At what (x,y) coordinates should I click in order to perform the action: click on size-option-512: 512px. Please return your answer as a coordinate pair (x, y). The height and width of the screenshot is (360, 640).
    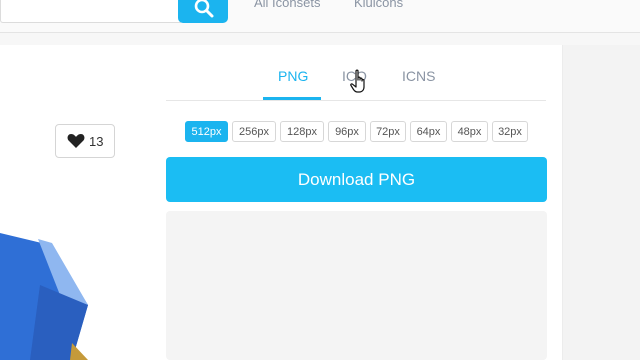
    Looking at the image, I should click on (206, 131).